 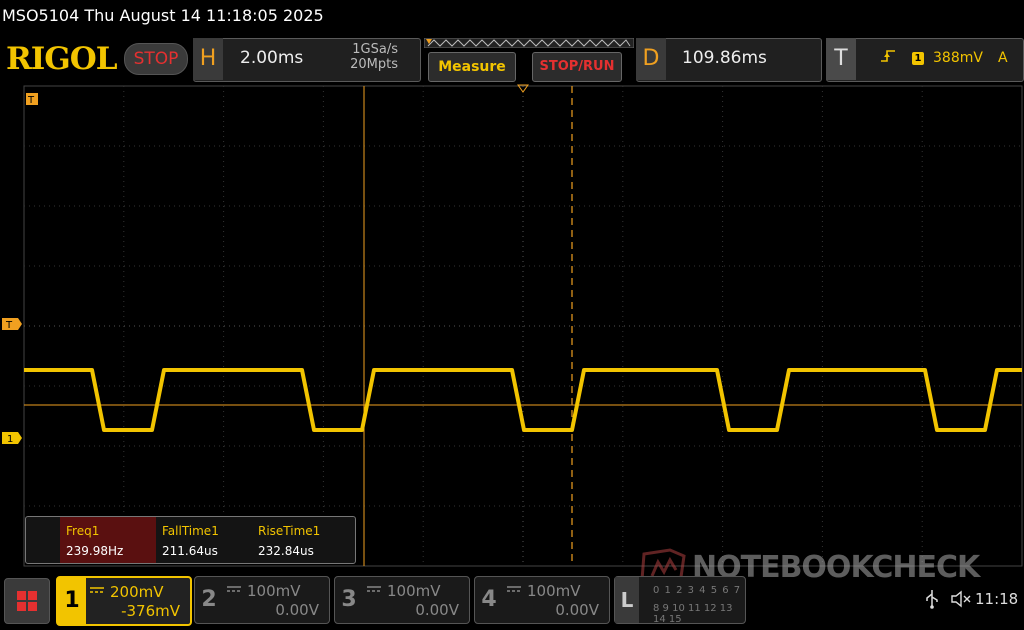 I want to click on clock: 11:18, so click(x=997, y=599).